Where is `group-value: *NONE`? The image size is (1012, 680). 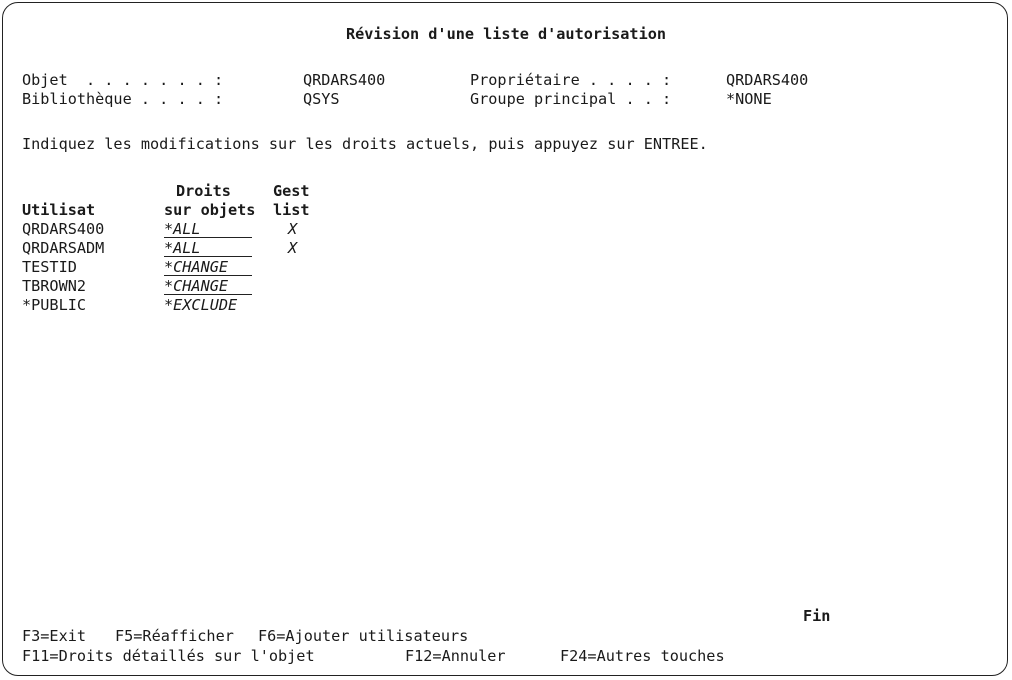 group-value: *NONE is located at coordinates (749, 99).